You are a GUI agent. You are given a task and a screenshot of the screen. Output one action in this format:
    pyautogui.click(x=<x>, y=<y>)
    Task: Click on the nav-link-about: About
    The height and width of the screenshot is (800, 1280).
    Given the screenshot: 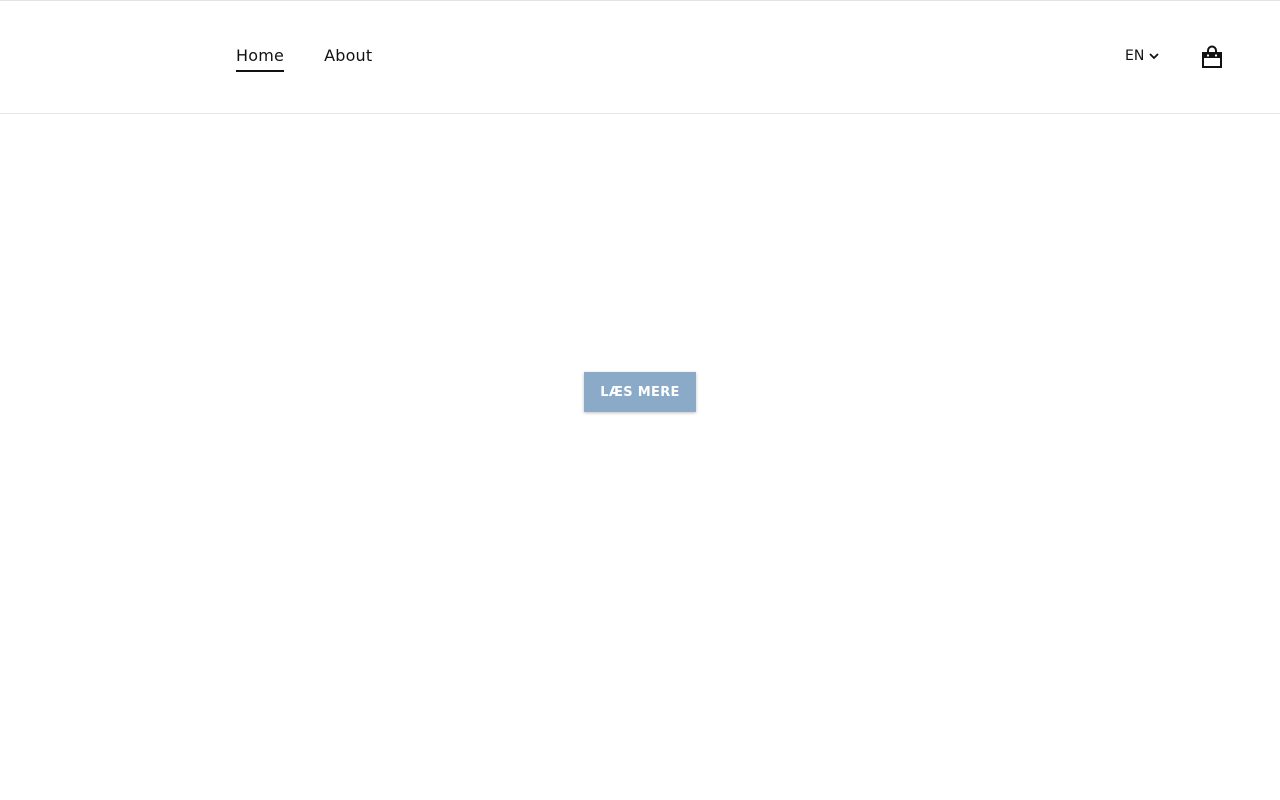 What is the action you would take?
    pyautogui.click(x=348, y=59)
    